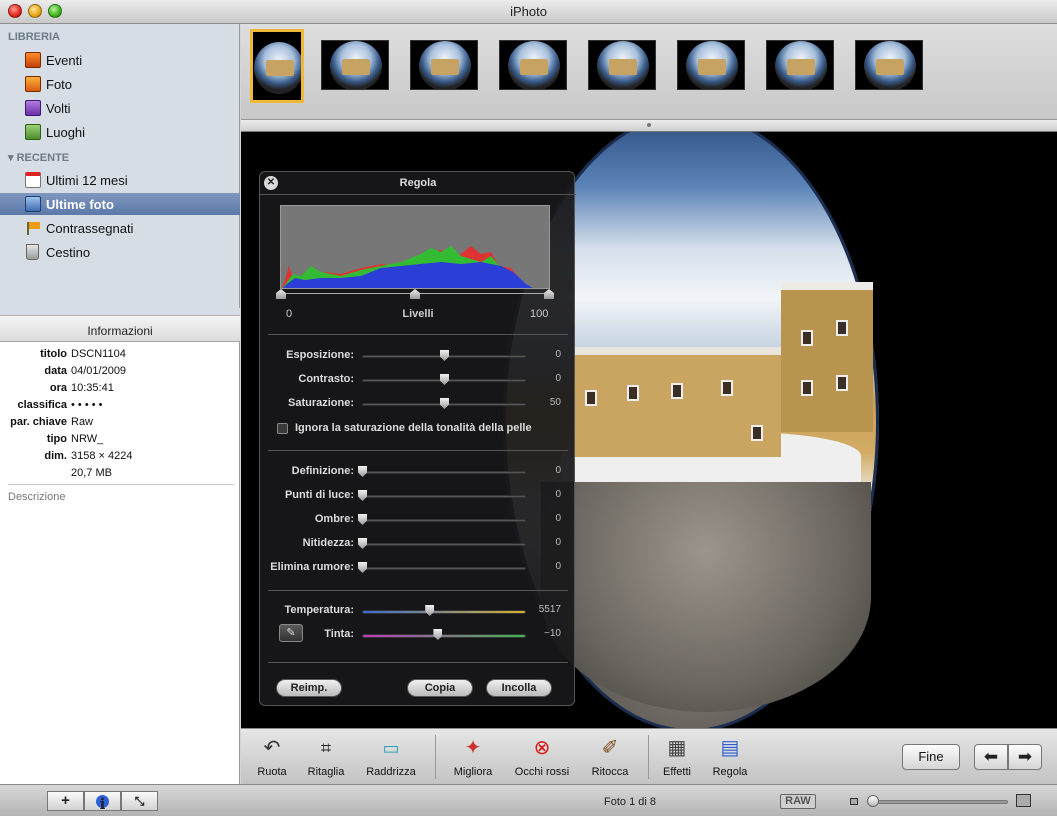  Describe the element at coordinates (120, 108) in the screenshot. I see `sidebar-item-faces: Volti` at that location.